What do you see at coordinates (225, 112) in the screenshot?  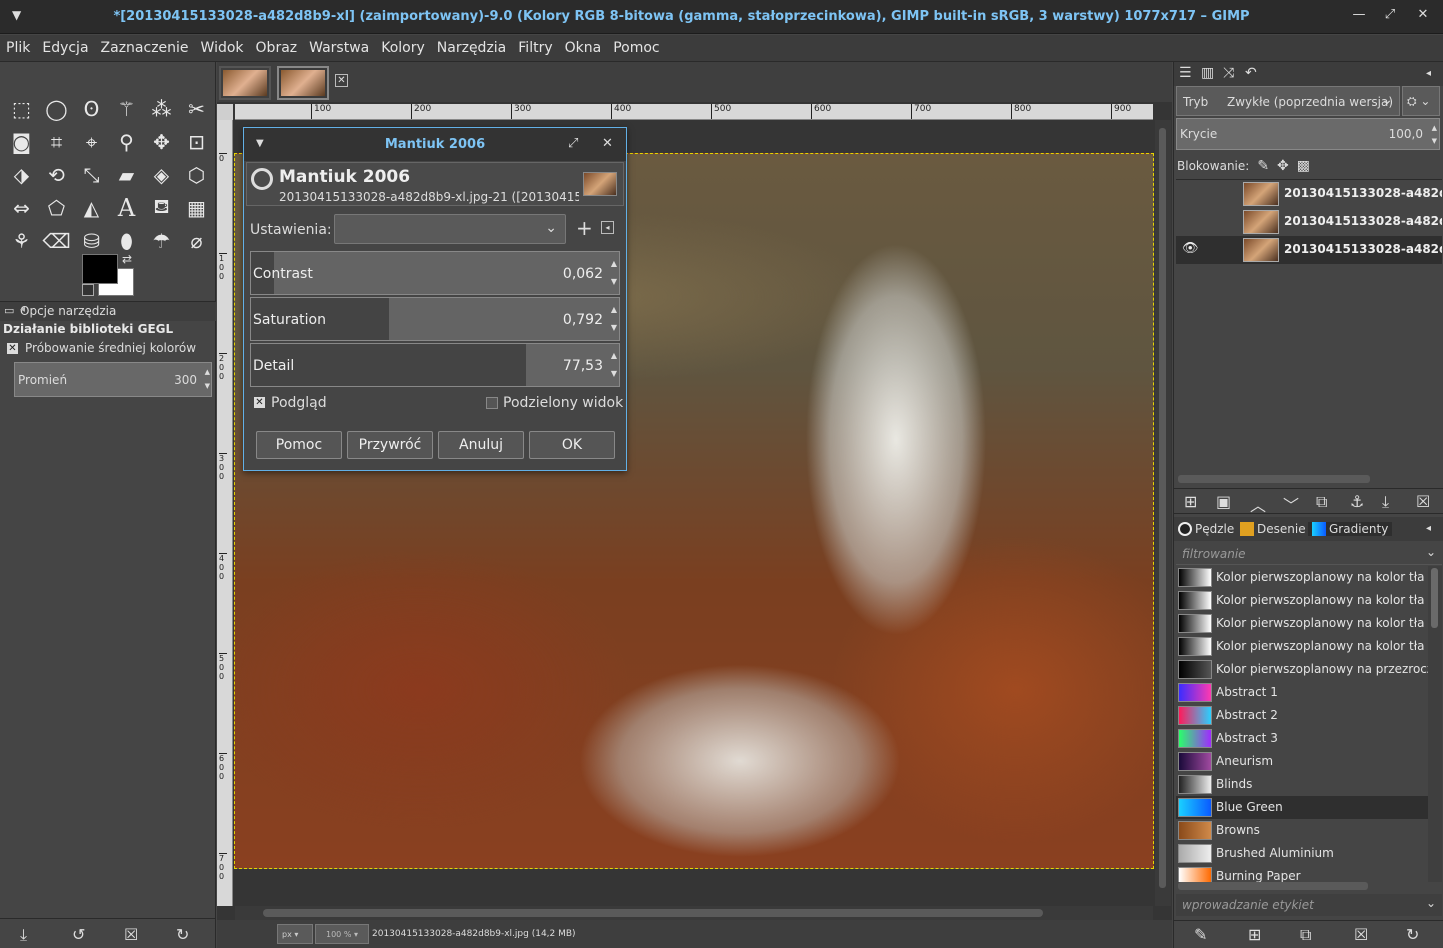 I see `ruler-corner` at bounding box center [225, 112].